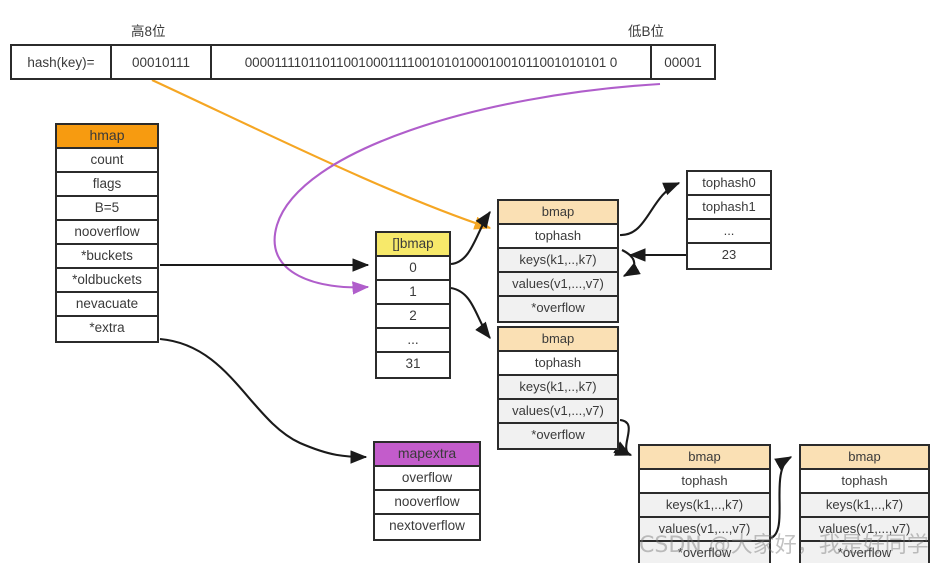 This screenshot has width=935, height=563. I want to click on tophash-detail: tophash0 tophash1 ... 23, so click(729, 220).